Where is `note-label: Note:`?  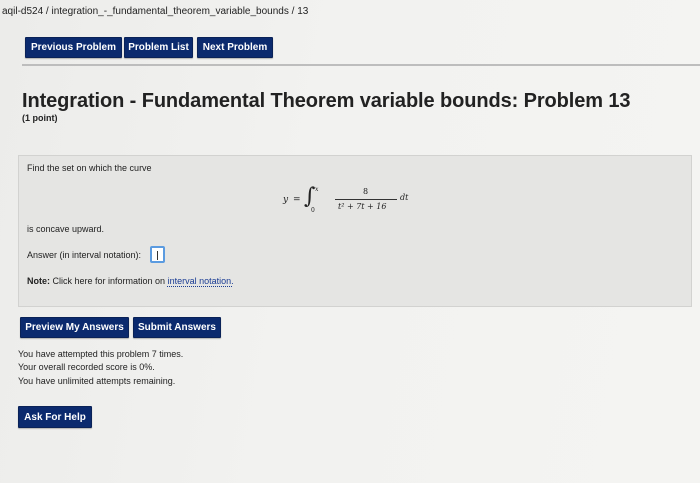 note-label: Note: is located at coordinates (38, 281).